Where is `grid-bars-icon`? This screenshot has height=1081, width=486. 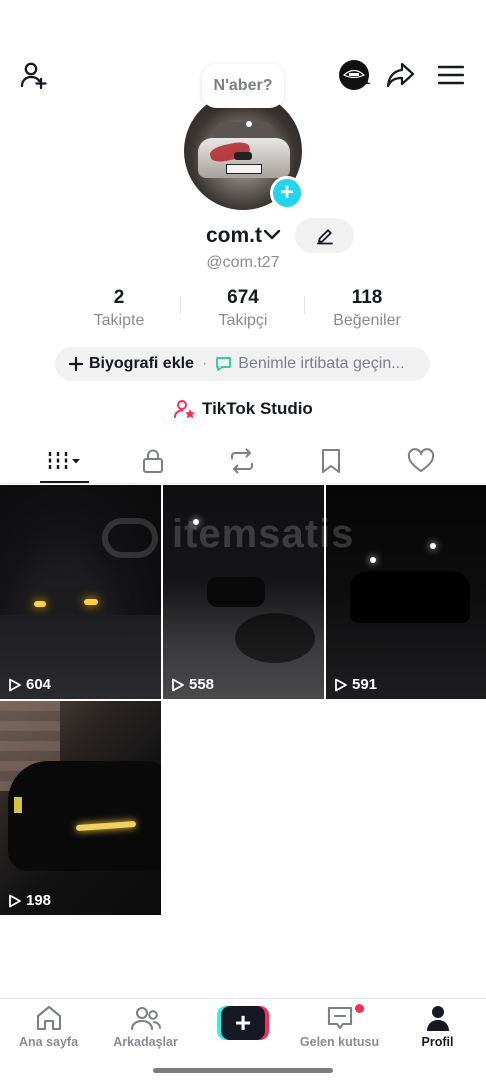
grid-bars-icon is located at coordinates (64, 461).